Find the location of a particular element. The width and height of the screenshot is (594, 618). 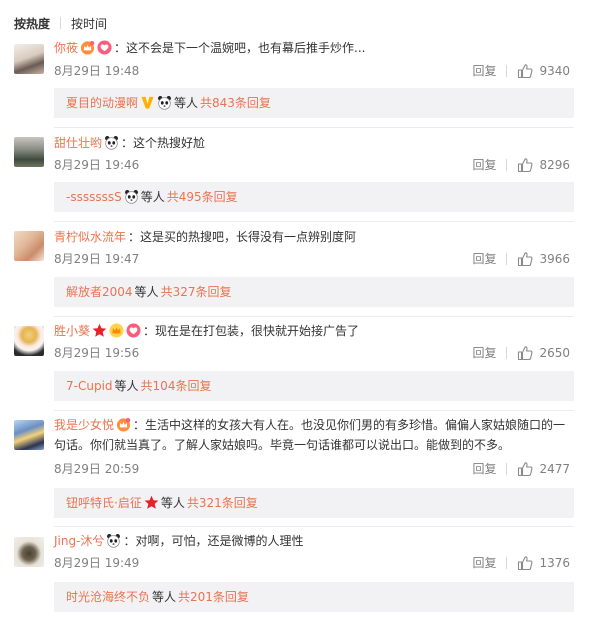

like-button: 2477 is located at coordinates (543, 469).